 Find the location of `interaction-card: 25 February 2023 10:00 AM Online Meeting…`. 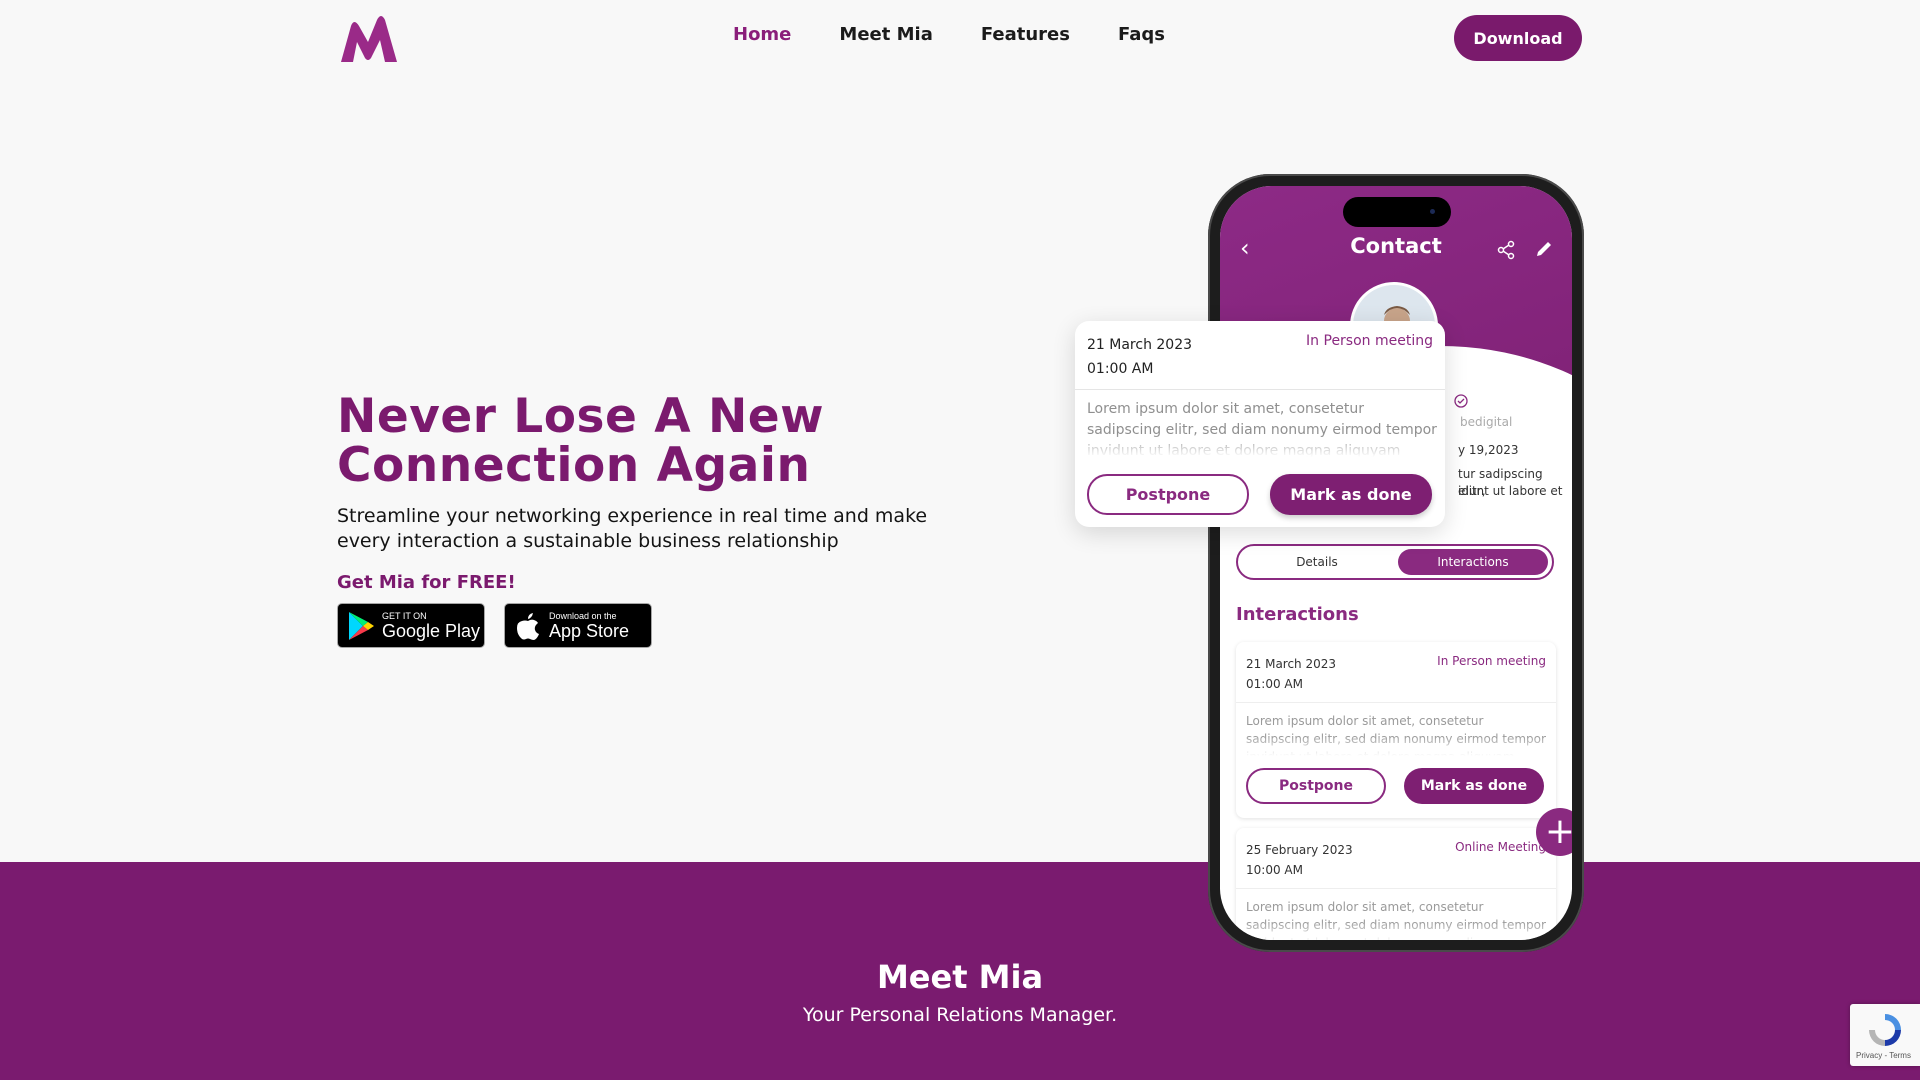

interaction-card: 25 February 2023 10:00 AM Online Meeting… is located at coordinates (1396, 884).